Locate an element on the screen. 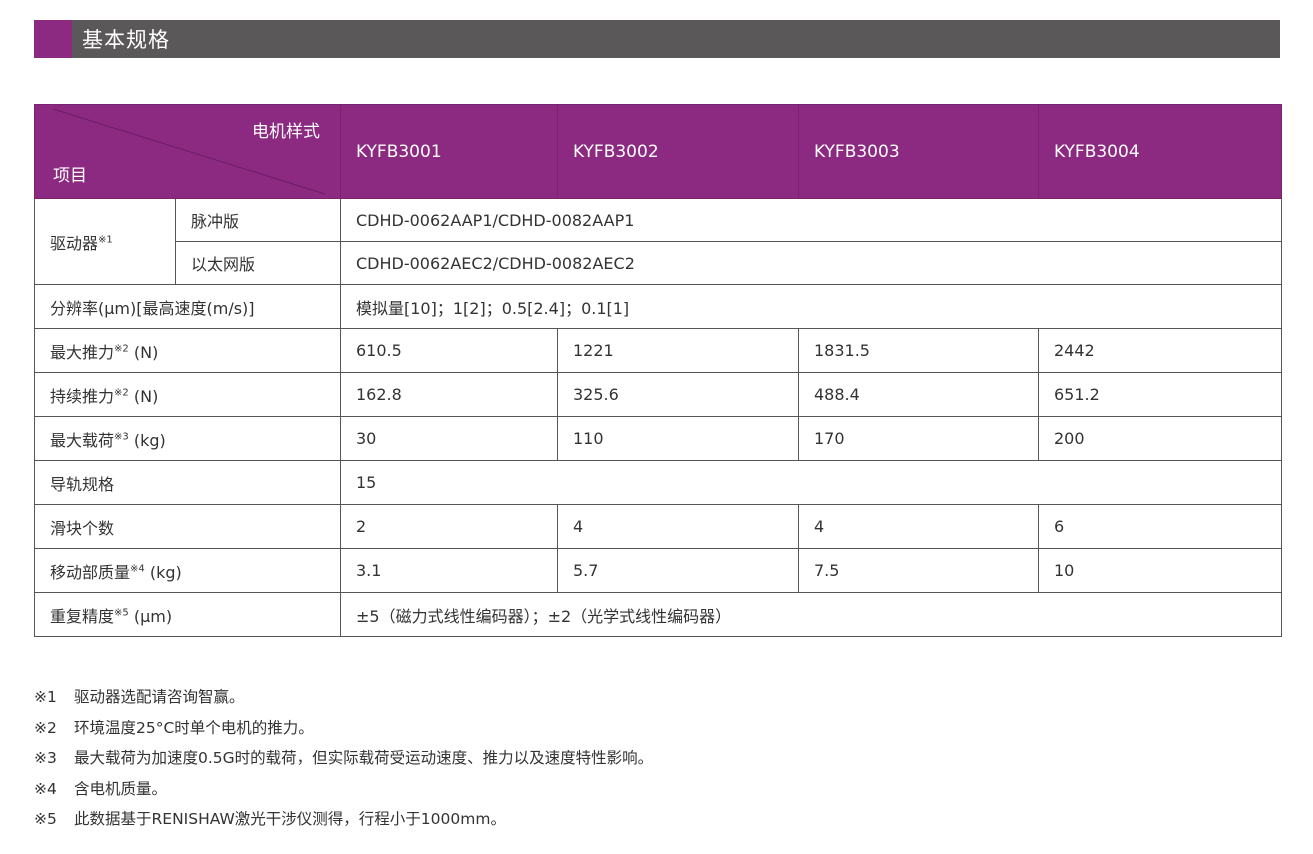 This screenshot has width=1313, height=854. repeatability-label-cell: 重复精度※5 (μm) is located at coordinates (187, 614).